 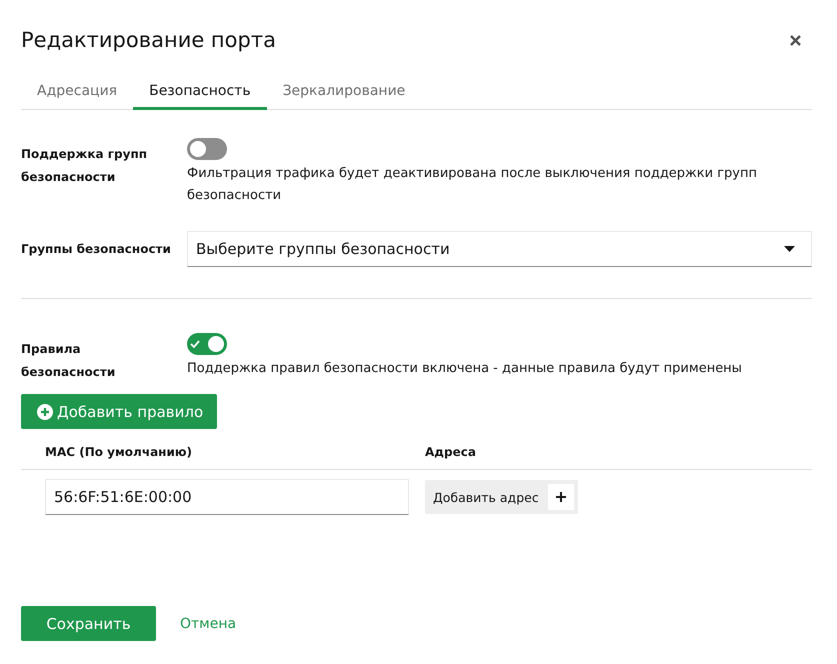 I want to click on dialog-title: Редактирование порта, so click(x=148, y=40).